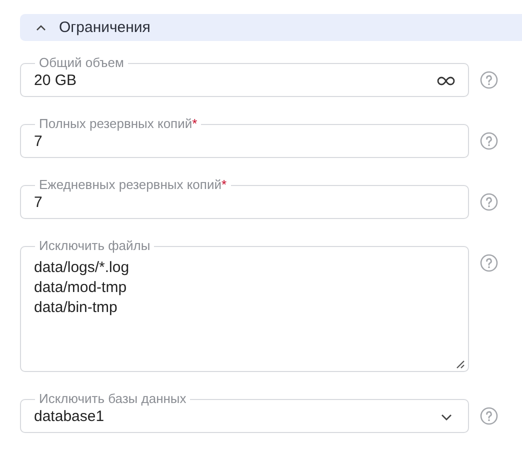  Describe the element at coordinates (244, 137) in the screenshot. I see `input-field: Полных резервных копий* 7` at that location.